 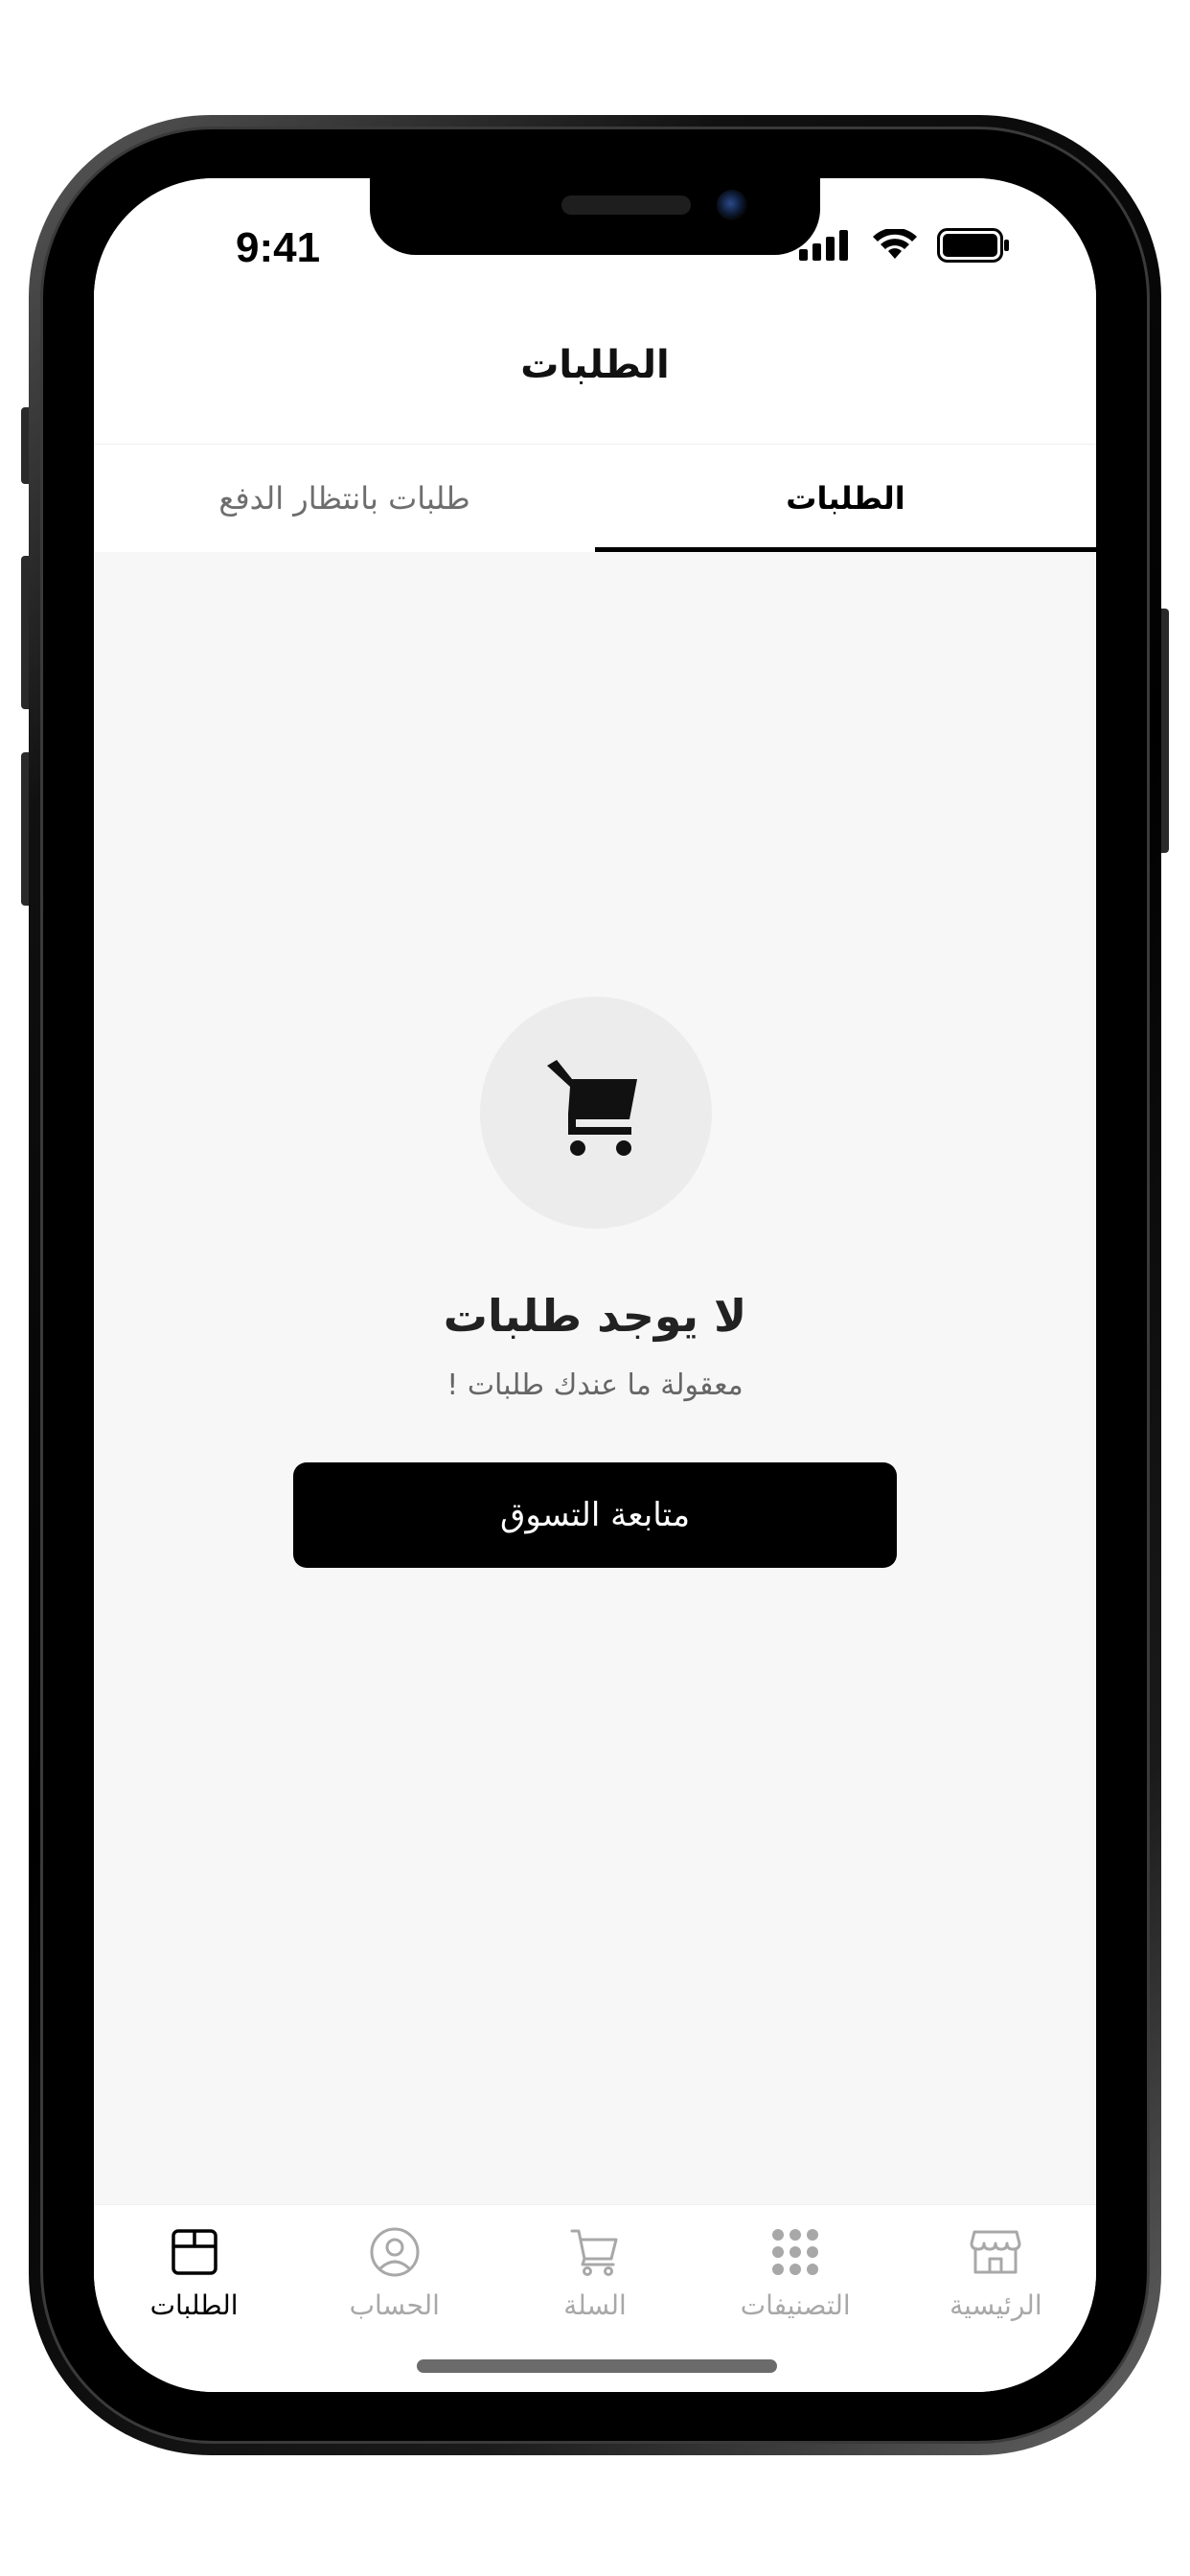 I want to click on empty-state-title: لا يوجد طلبات, so click(x=595, y=1316).